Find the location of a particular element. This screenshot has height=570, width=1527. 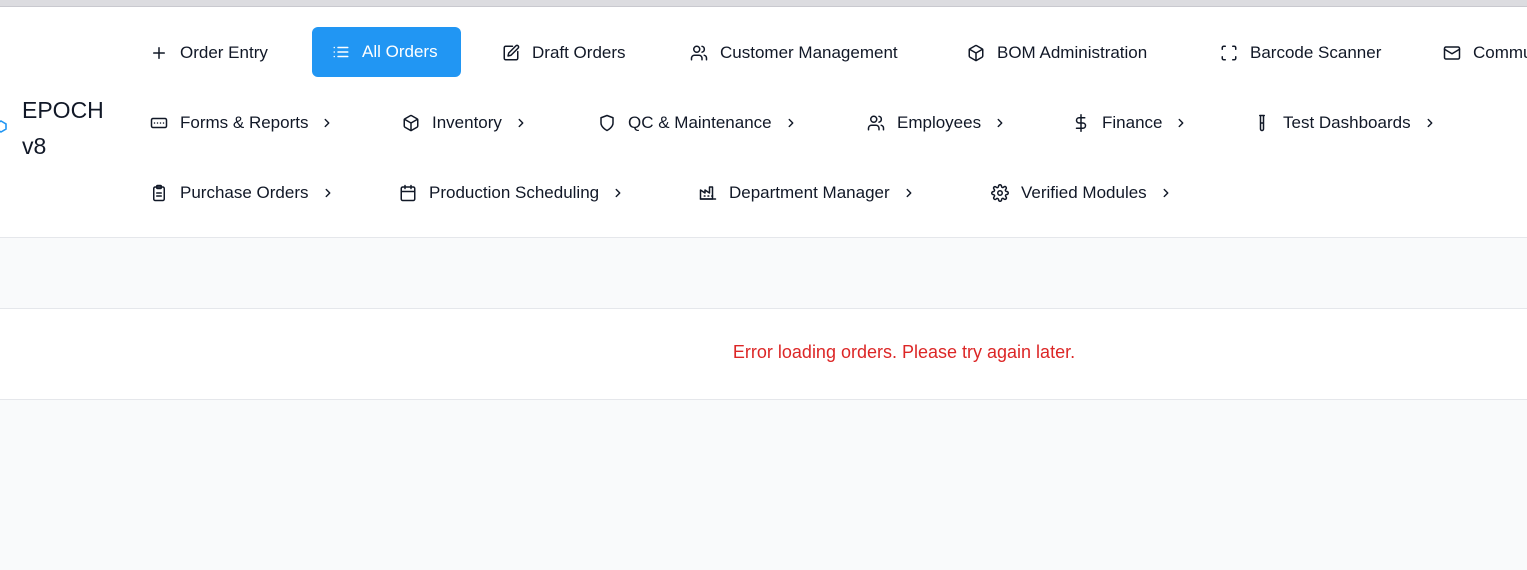

nav-label: Forms & Reports is located at coordinates (244, 122).